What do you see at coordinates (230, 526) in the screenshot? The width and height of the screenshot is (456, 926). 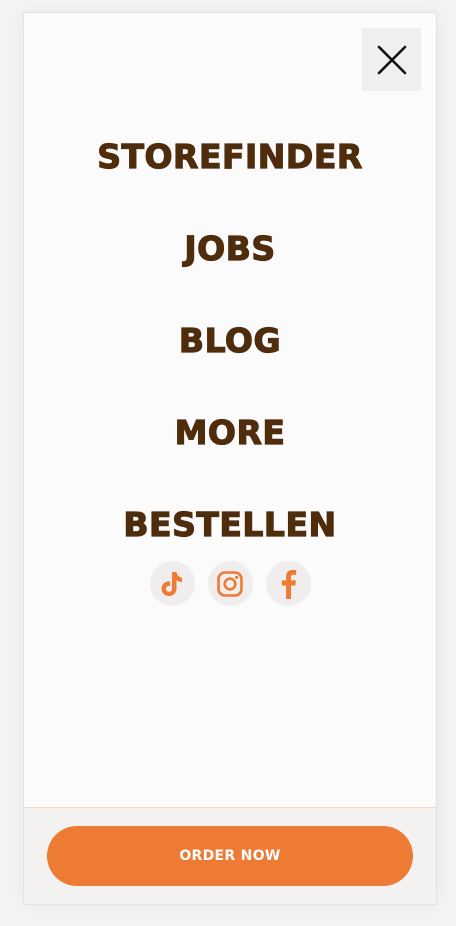 I see `nav-item-bestellen: BESTELLEN` at bounding box center [230, 526].